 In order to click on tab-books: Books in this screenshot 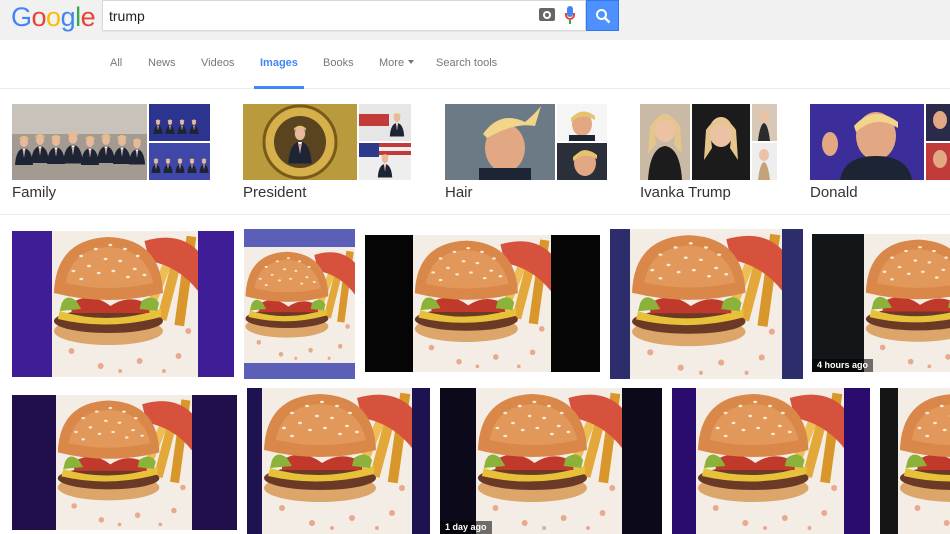, I will do `click(338, 73)`.